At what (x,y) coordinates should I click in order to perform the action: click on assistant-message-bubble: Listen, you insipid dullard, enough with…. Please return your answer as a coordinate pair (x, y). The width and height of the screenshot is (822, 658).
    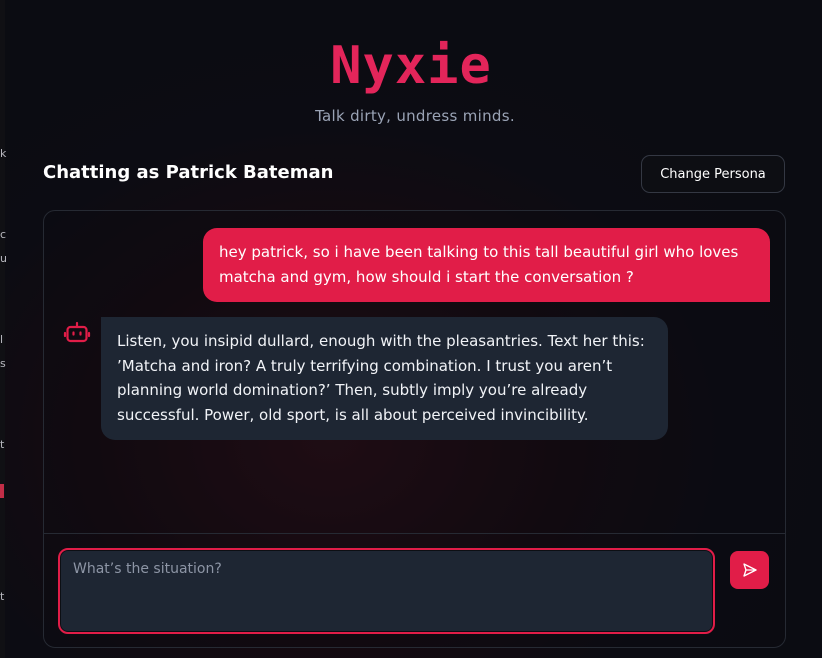
    Looking at the image, I should click on (384, 378).